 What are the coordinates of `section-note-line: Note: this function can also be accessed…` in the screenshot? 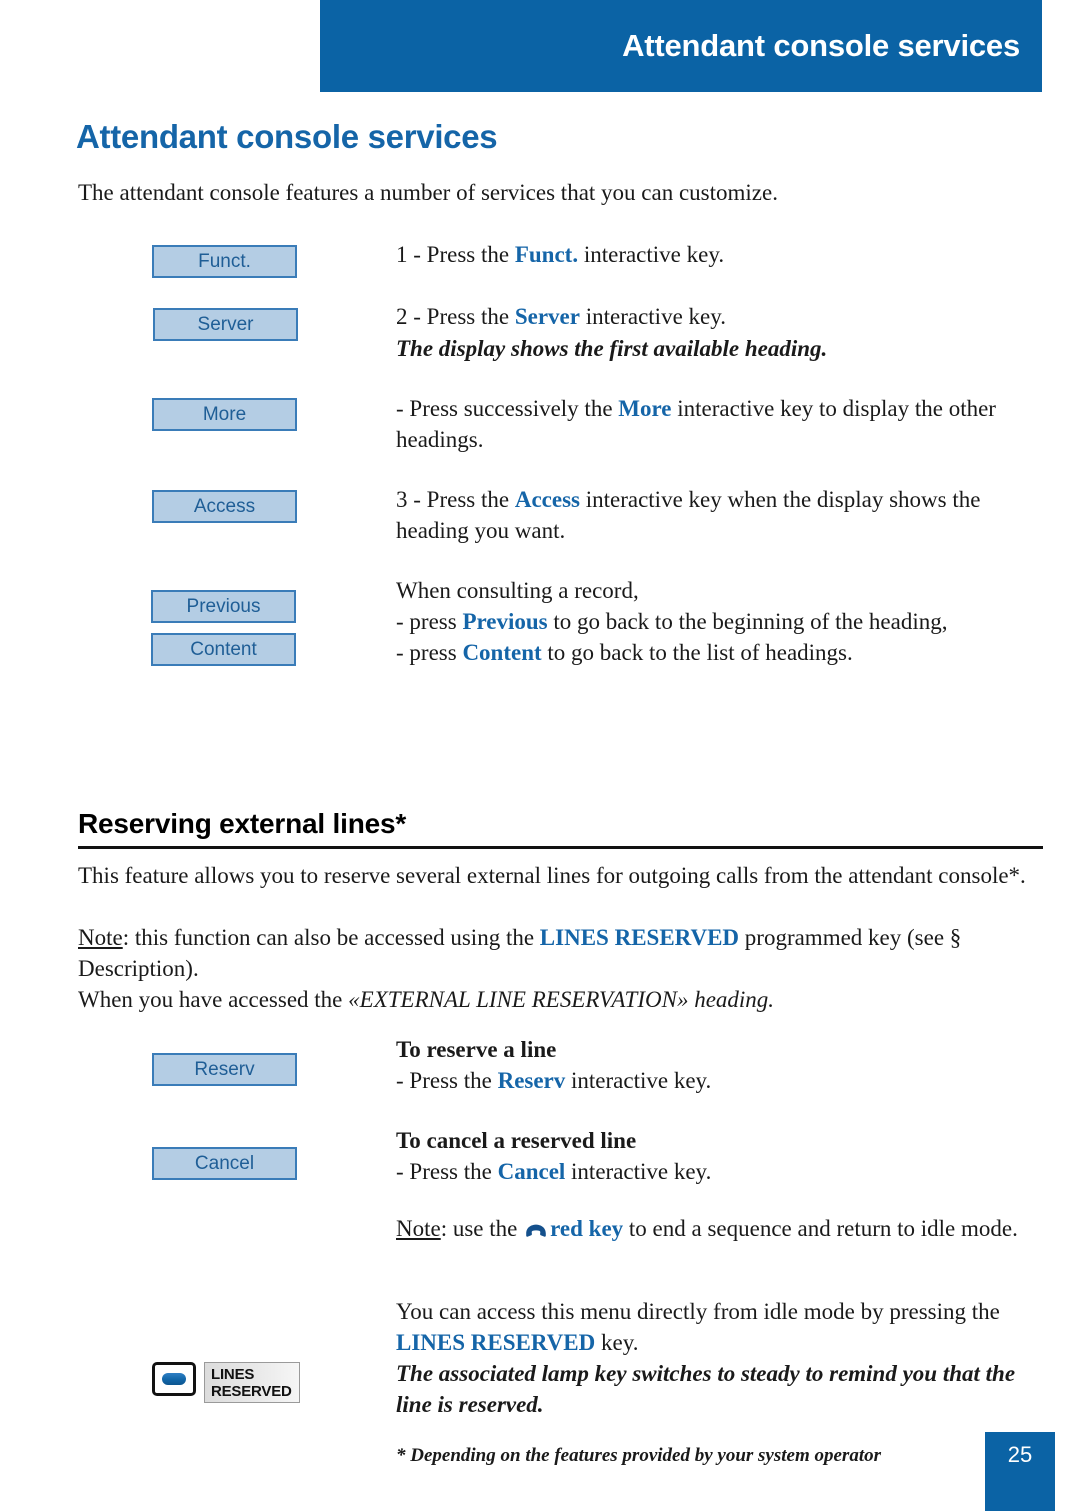 It's located at (562, 953).